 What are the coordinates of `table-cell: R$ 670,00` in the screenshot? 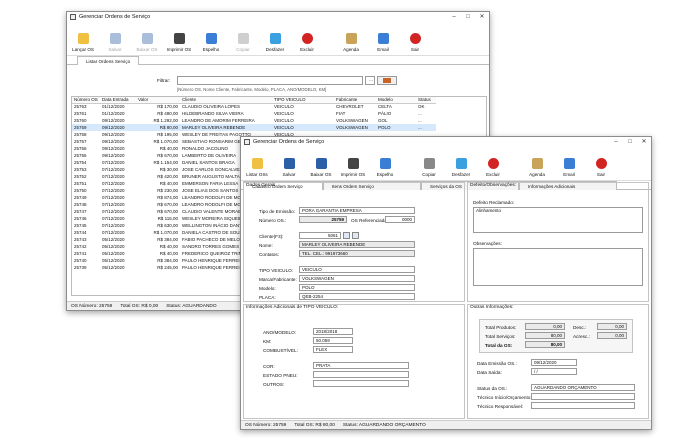 It's located at (167, 155).